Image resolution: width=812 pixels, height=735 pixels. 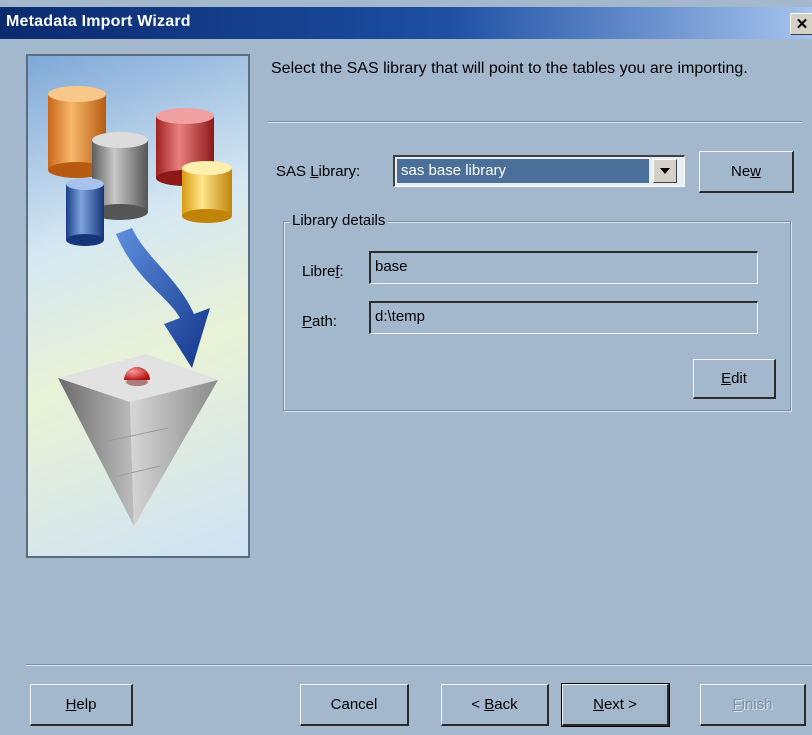 What do you see at coordinates (406, 23) in the screenshot?
I see `title-bar: Metadata Import Wizard ✕` at bounding box center [406, 23].